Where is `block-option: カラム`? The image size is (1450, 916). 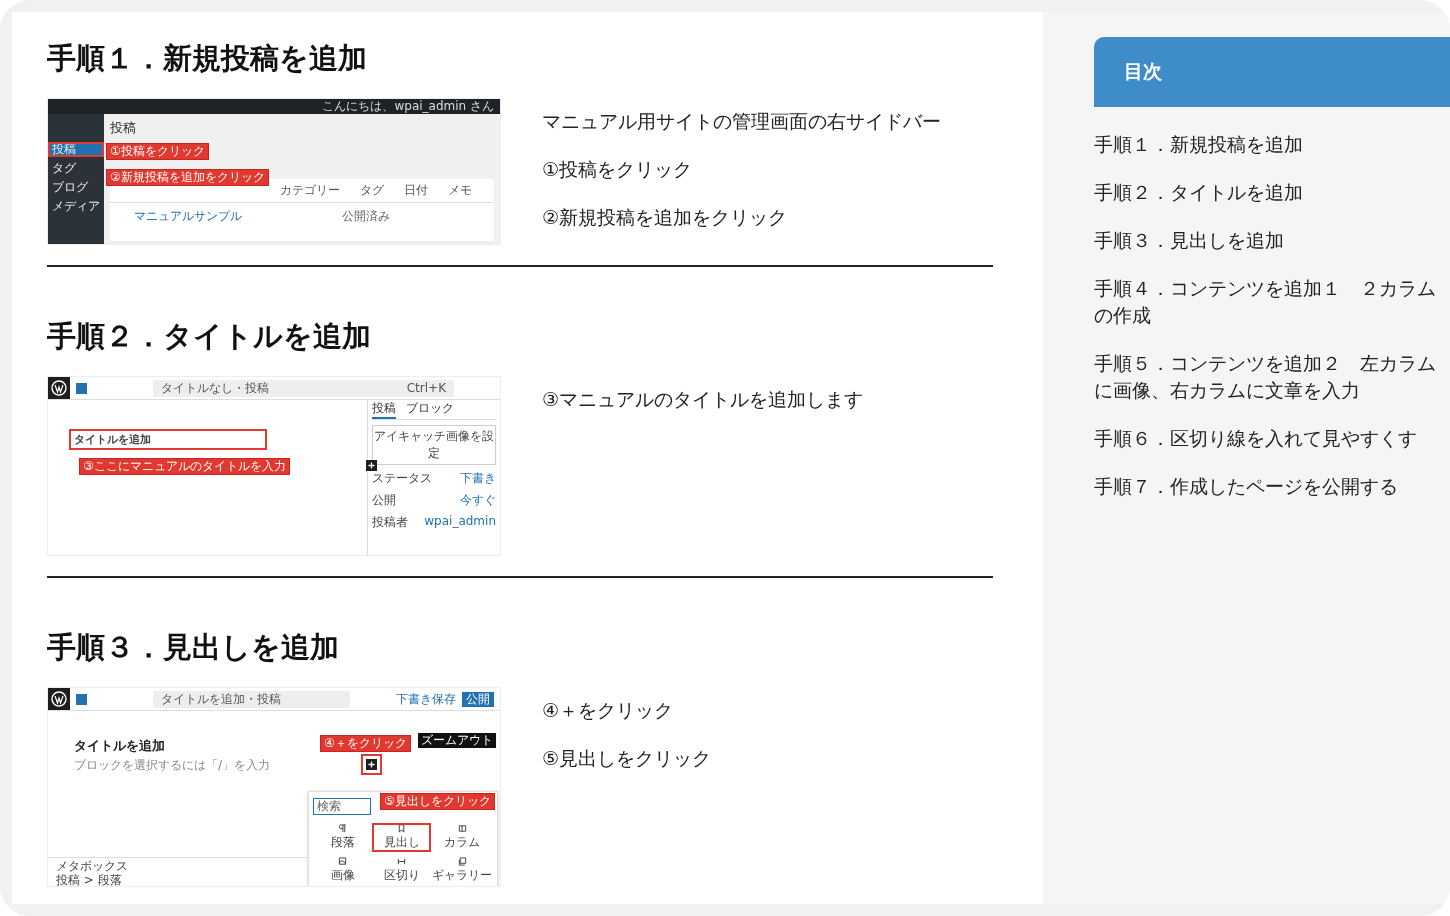
block-option: カラム is located at coordinates (462, 837).